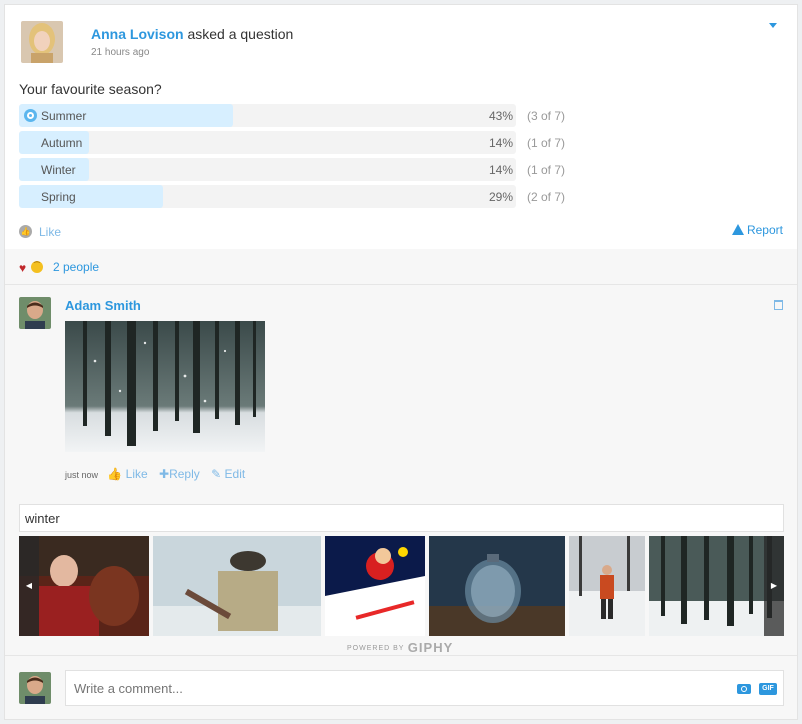  Describe the element at coordinates (64, 116) in the screenshot. I see `poll-option-label: Summer` at that location.